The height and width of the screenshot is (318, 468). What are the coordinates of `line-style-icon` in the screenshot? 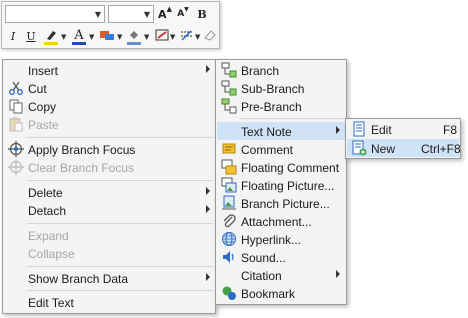 It's located at (187, 35).